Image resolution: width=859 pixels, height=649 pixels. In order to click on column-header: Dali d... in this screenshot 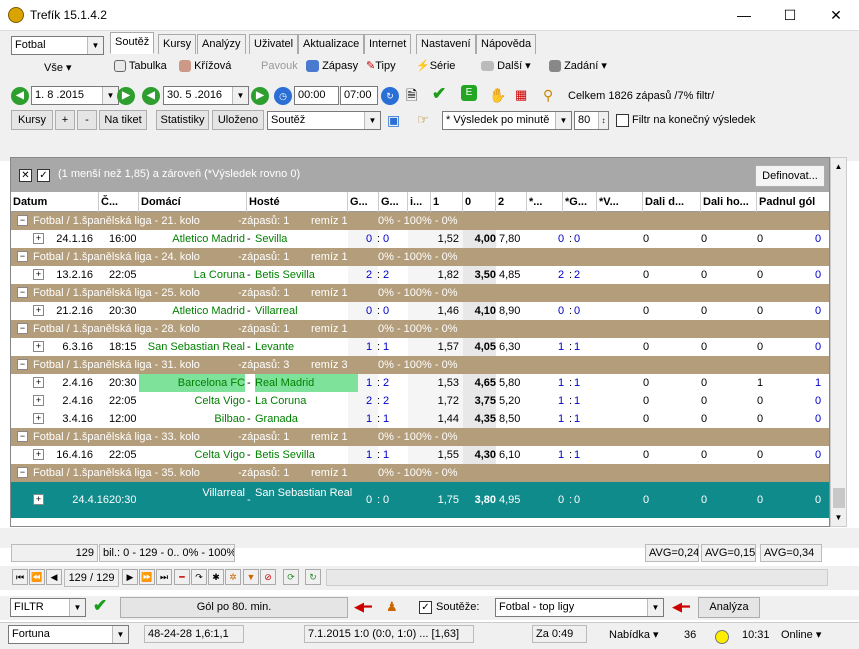, I will do `click(672, 202)`.